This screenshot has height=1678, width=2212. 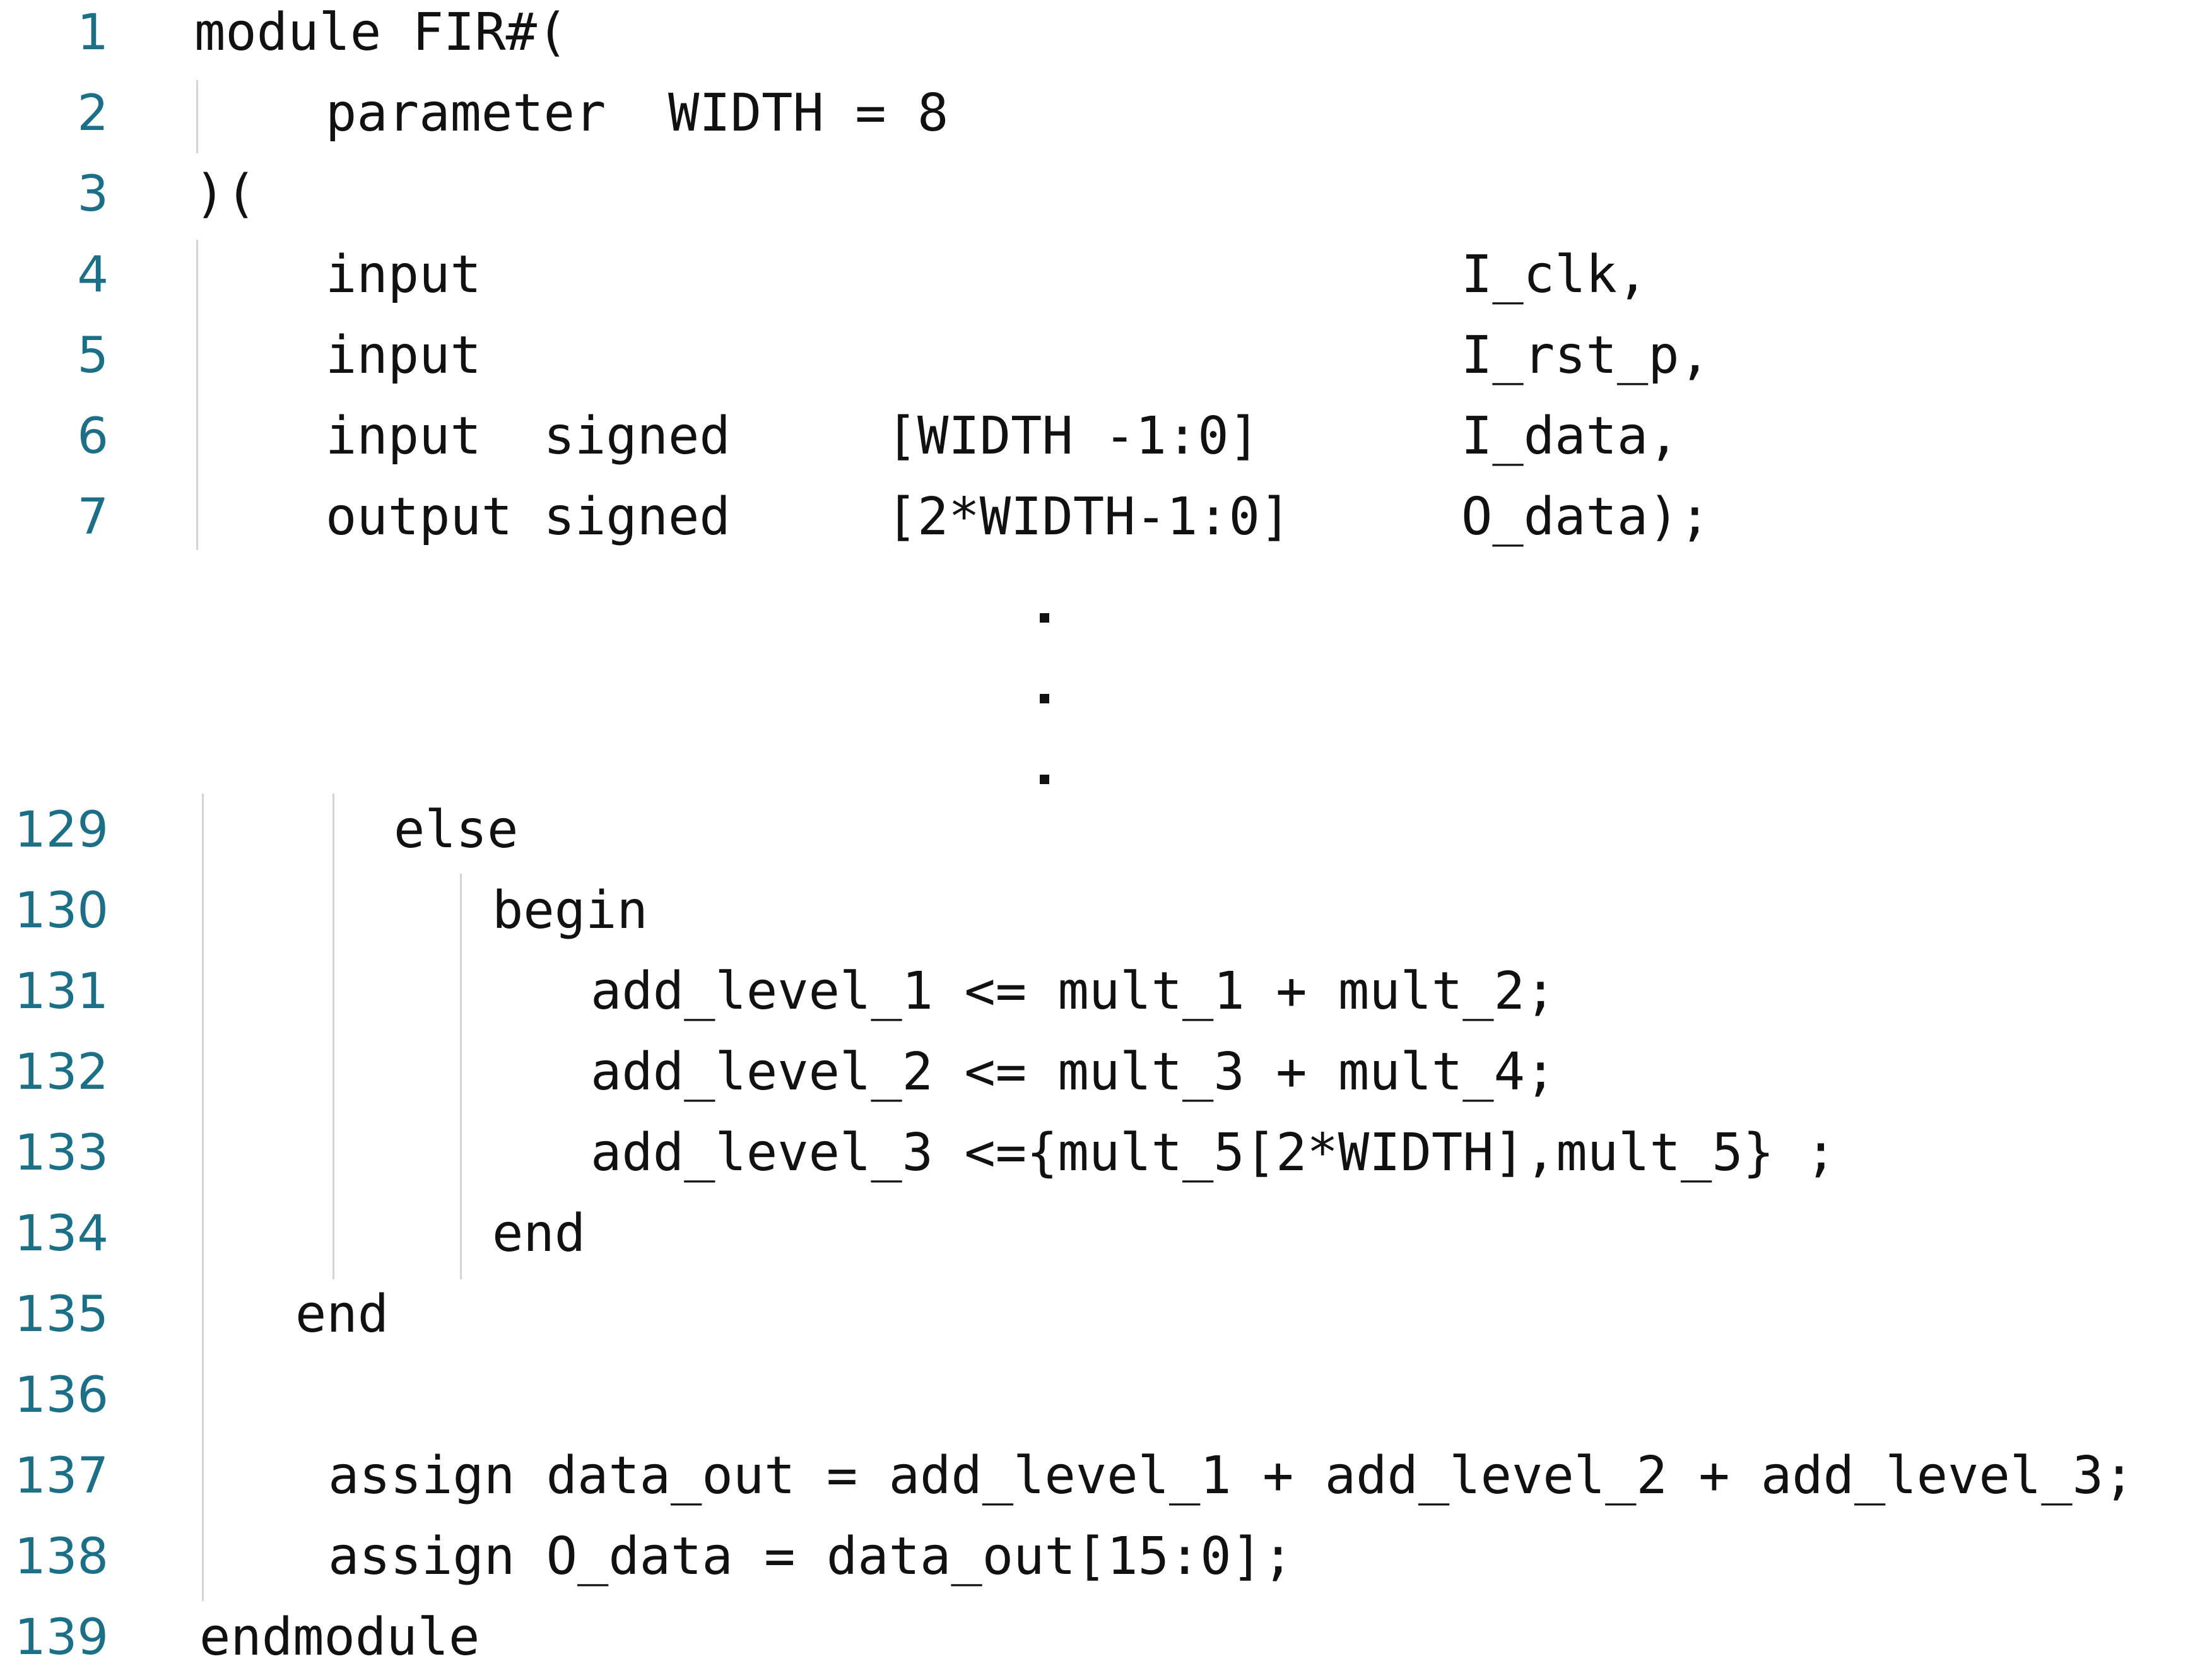 What do you see at coordinates (461, 1077) in the screenshot?
I see `indent-guide-begin` at bounding box center [461, 1077].